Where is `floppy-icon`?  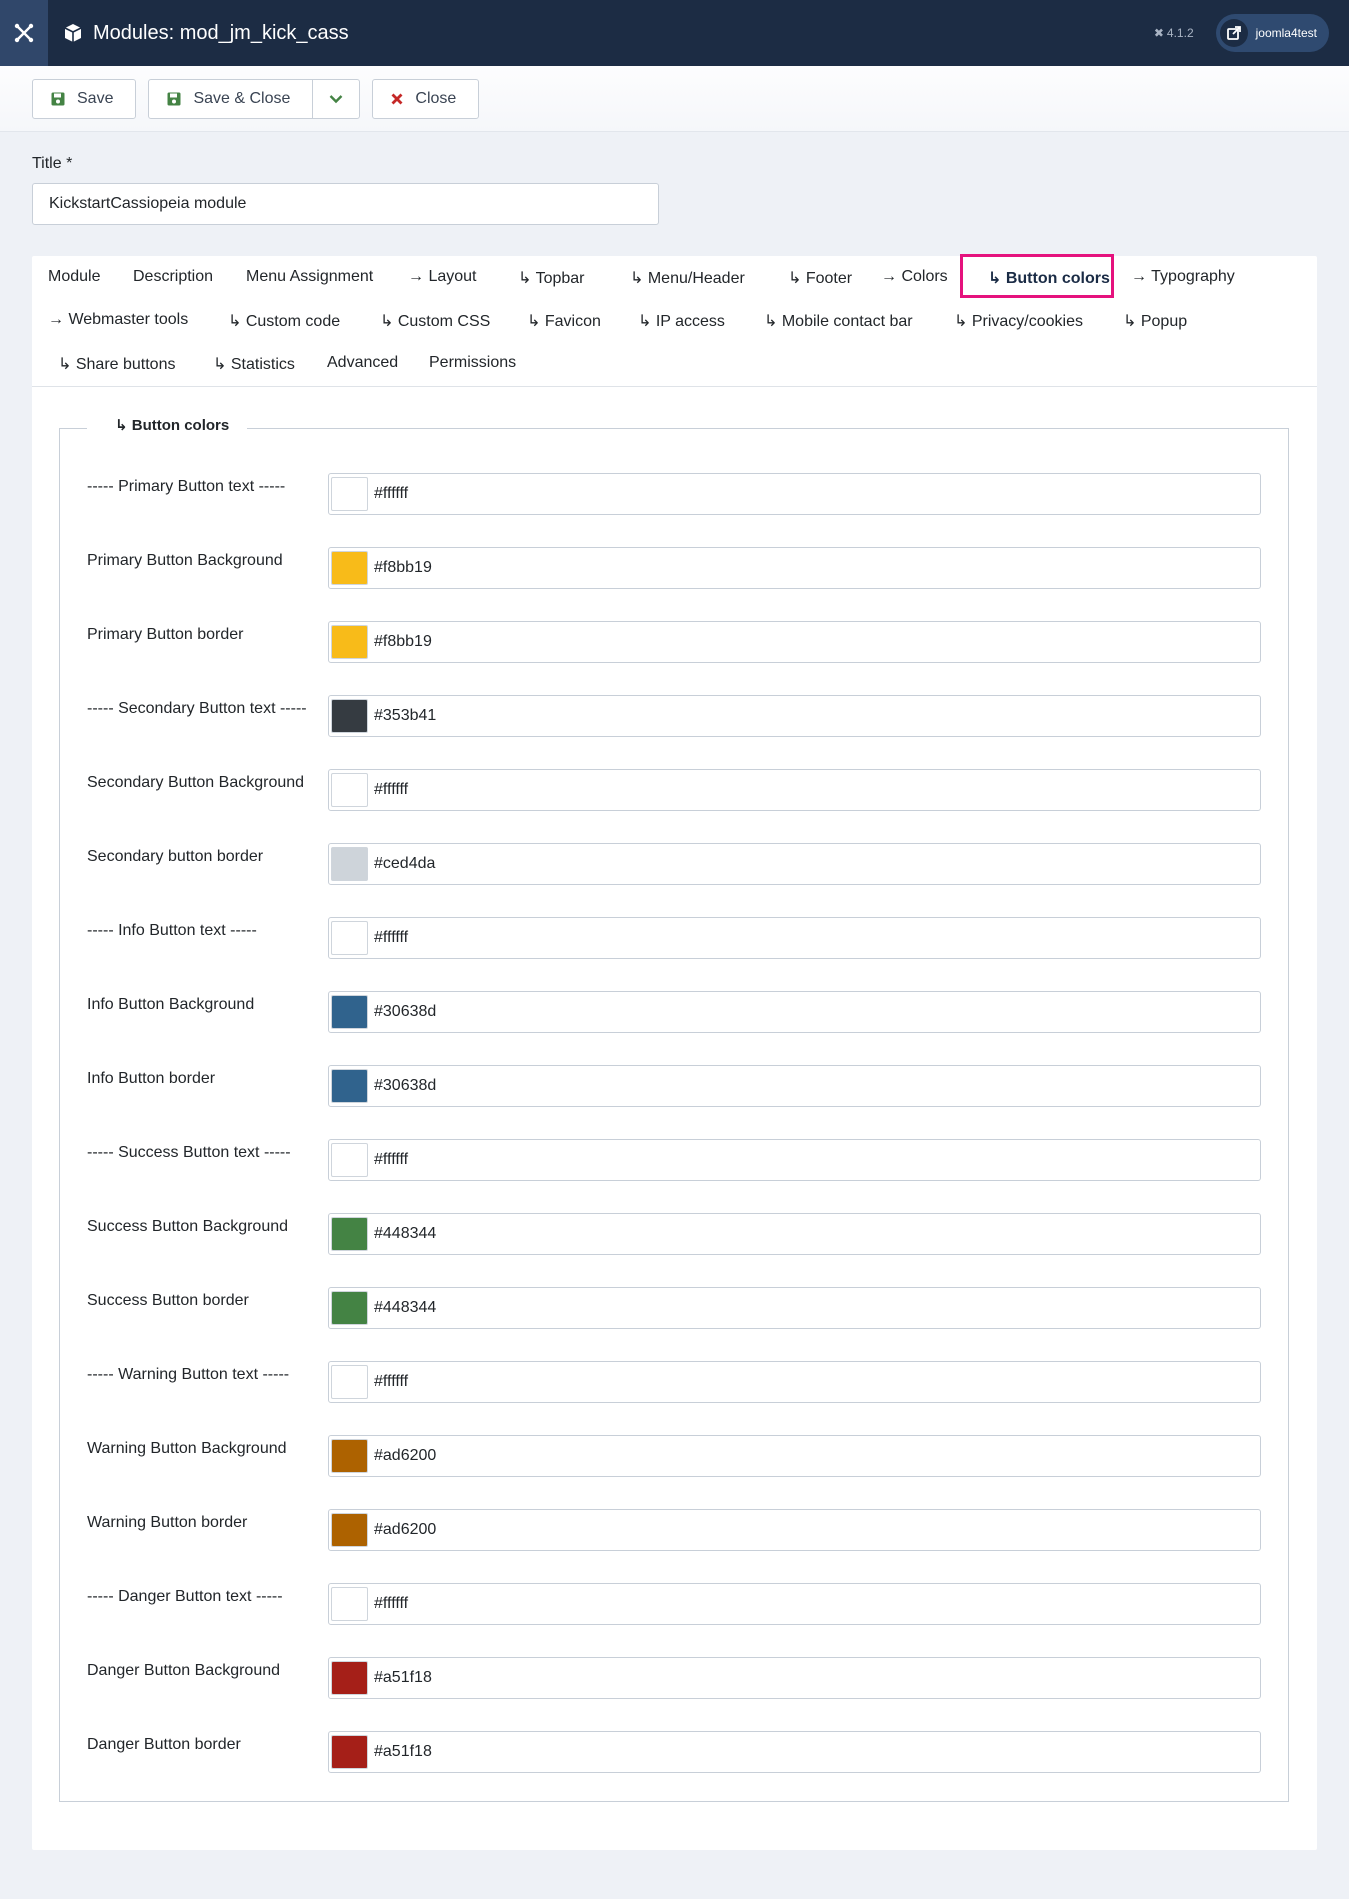
floppy-icon is located at coordinates (55, 99).